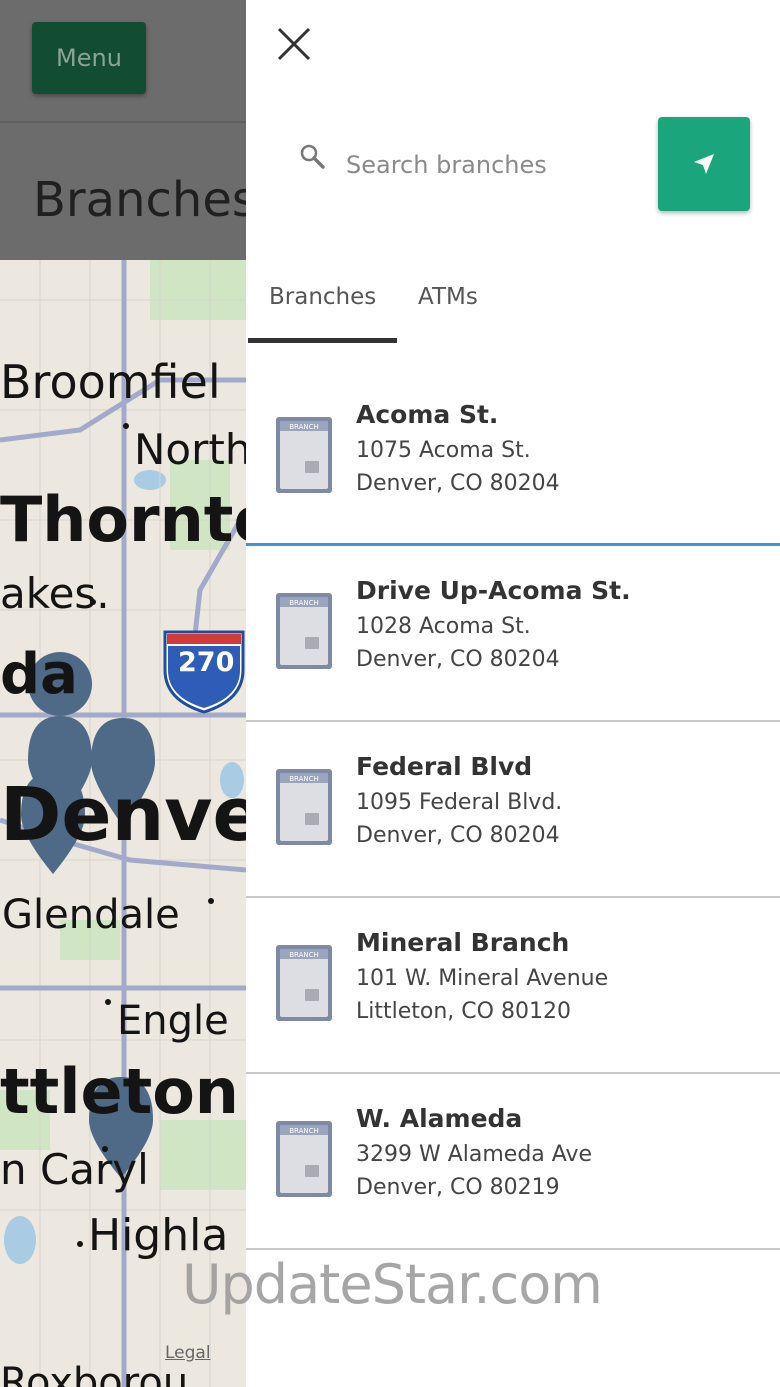 Image resolution: width=780 pixels, height=1387 pixels. What do you see at coordinates (463, 942) in the screenshot?
I see `branch-name: Mineral Branch` at bounding box center [463, 942].